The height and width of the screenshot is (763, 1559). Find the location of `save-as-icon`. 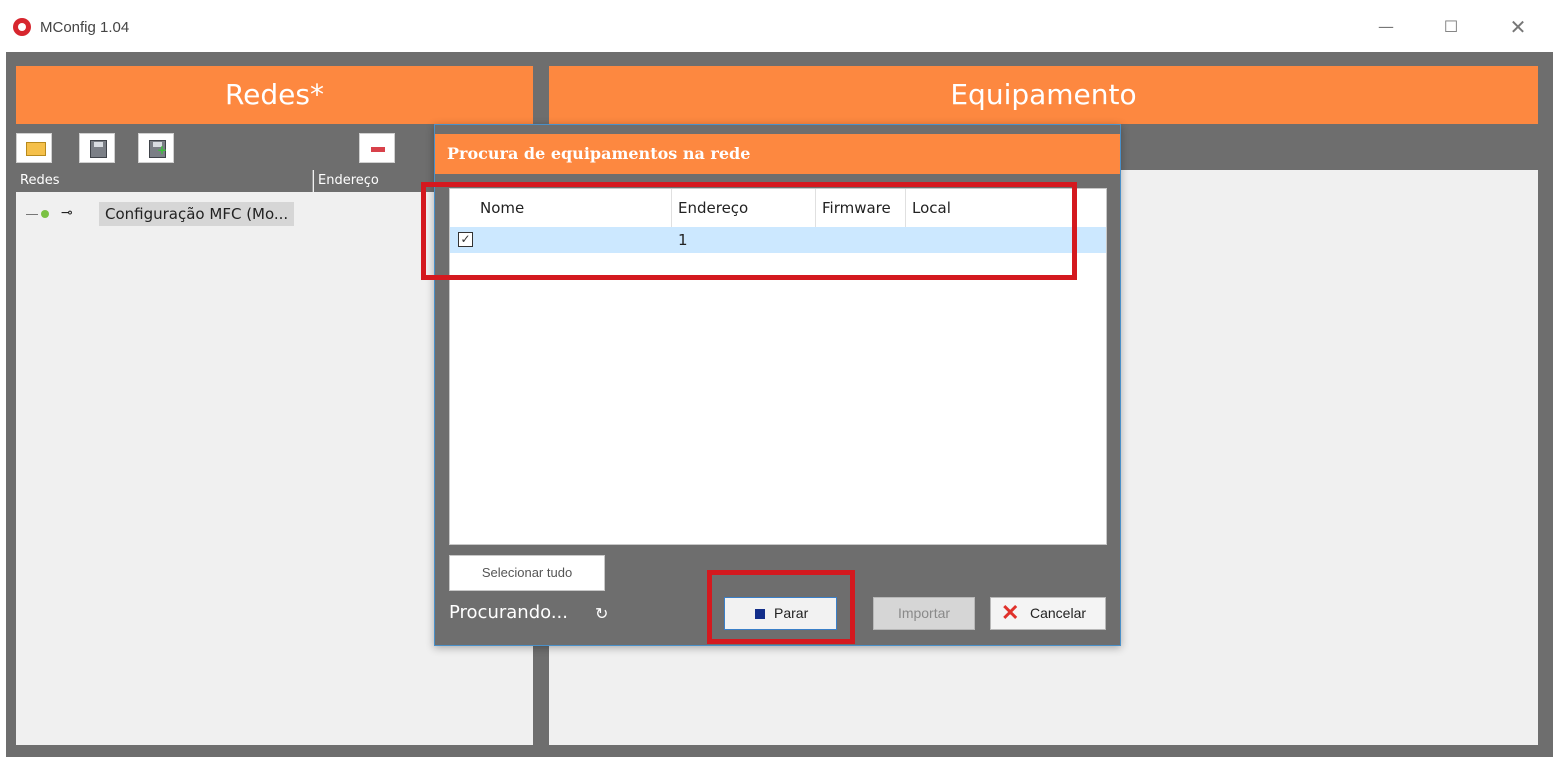

save-as-icon is located at coordinates (158, 149).